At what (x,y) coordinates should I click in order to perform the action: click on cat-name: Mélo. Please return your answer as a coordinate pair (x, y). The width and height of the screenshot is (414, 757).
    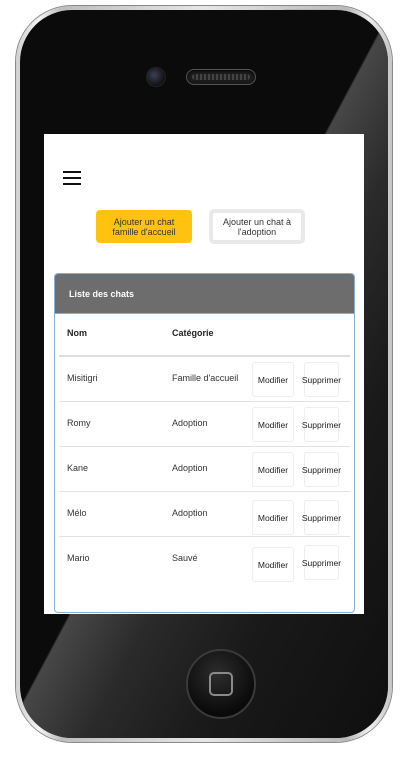
    Looking at the image, I should click on (77, 513).